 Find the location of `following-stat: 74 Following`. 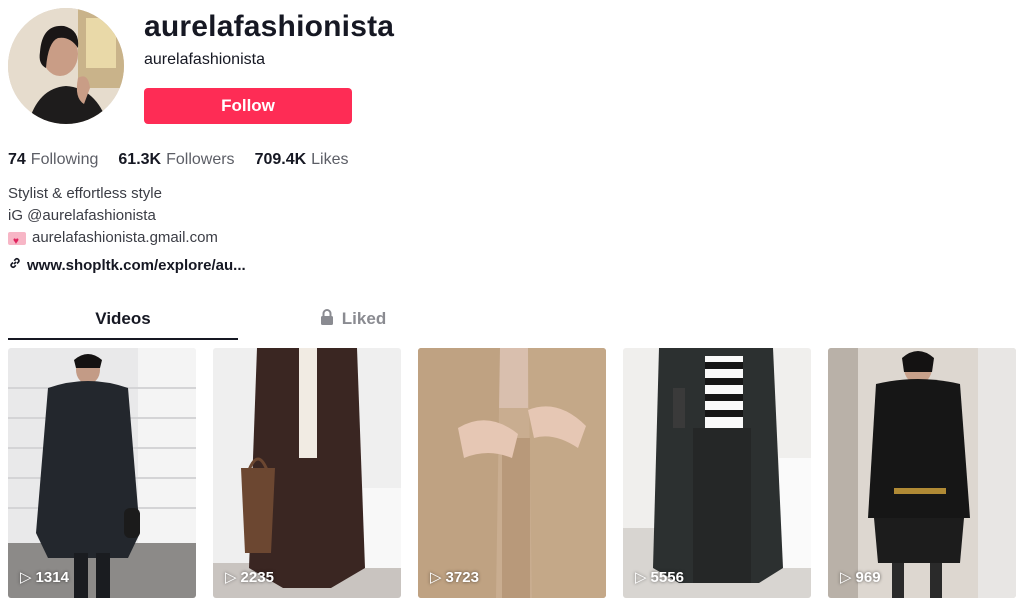

following-stat: 74 Following is located at coordinates (53, 160).